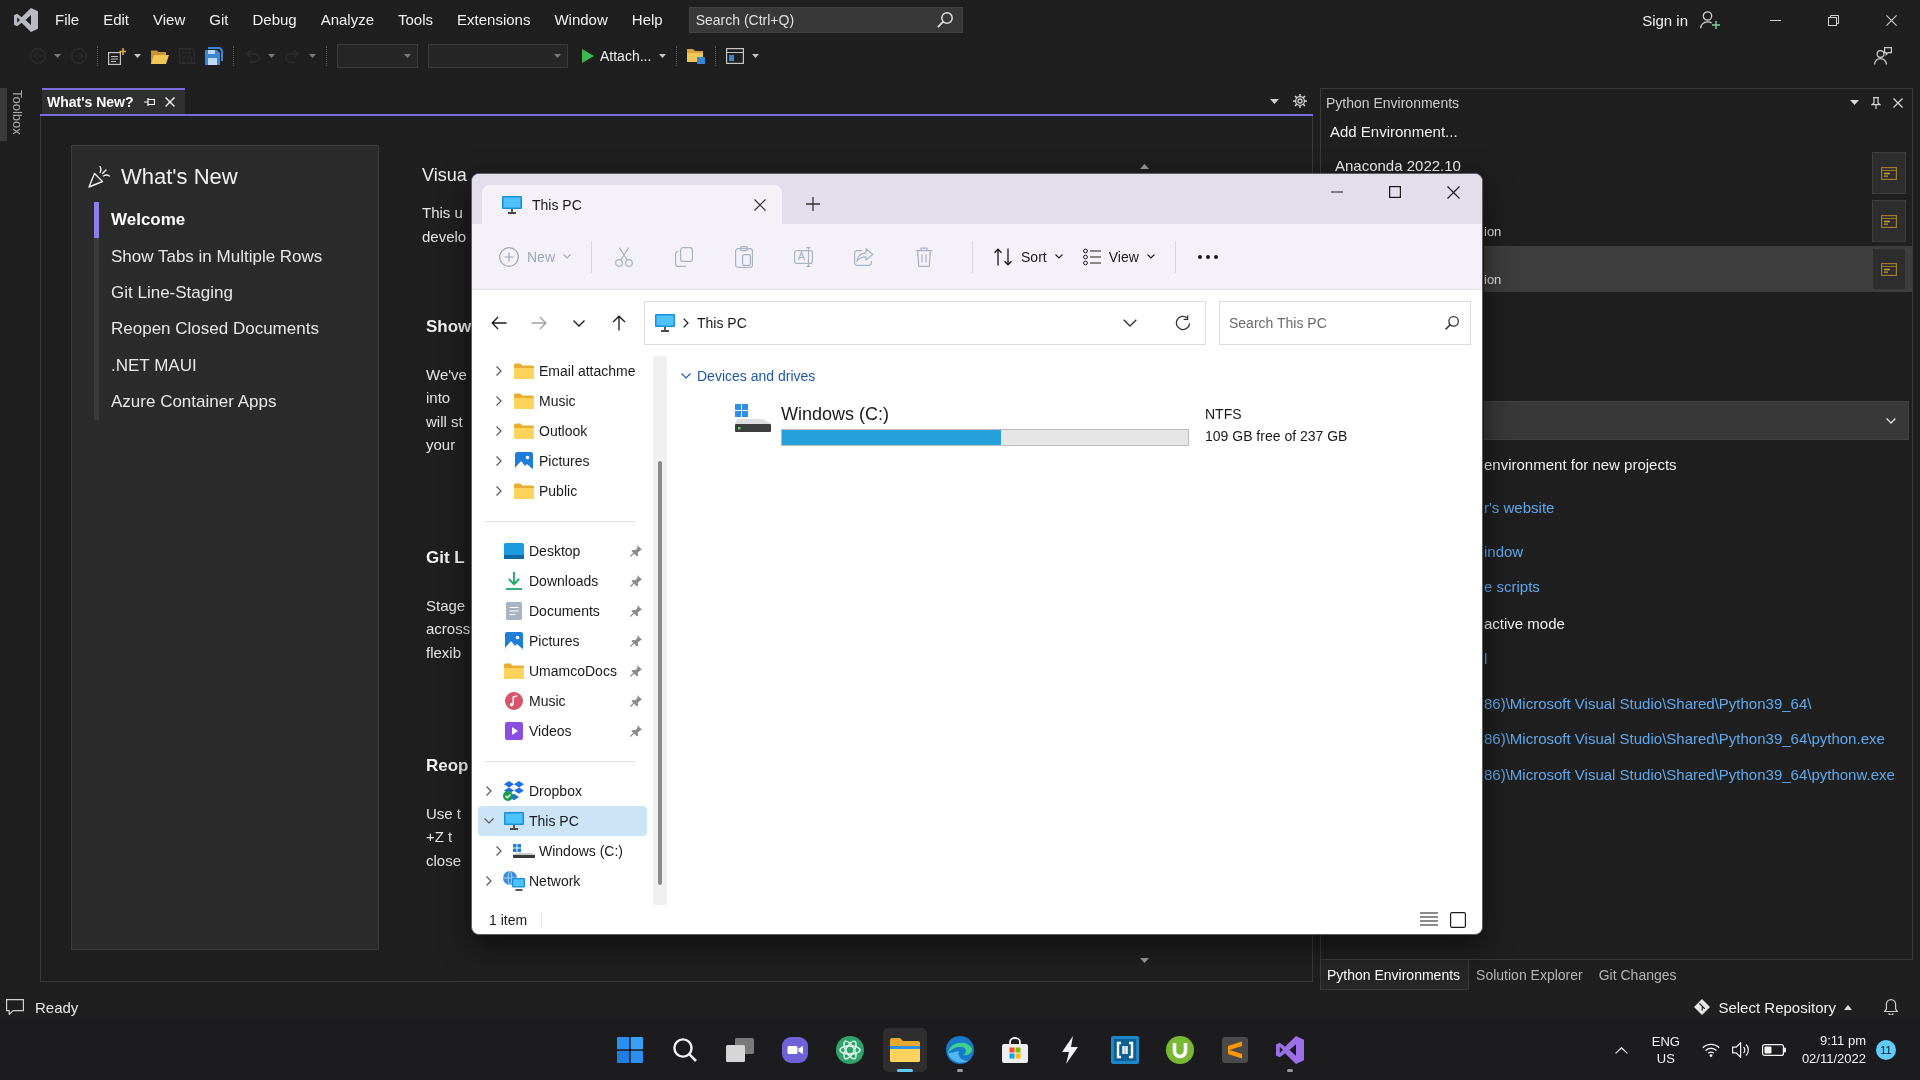  I want to click on tab: This PC, so click(632, 204).